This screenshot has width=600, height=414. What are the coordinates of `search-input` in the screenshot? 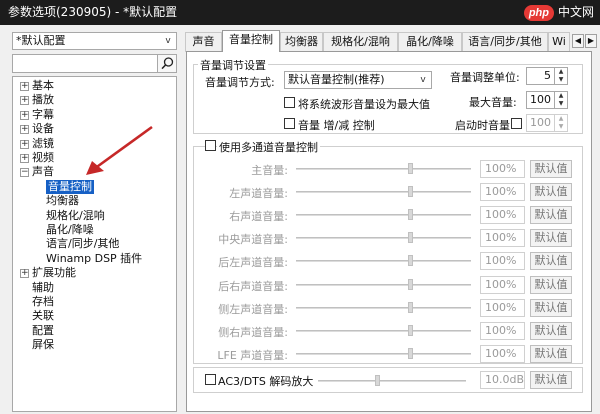 It's located at (94, 63).